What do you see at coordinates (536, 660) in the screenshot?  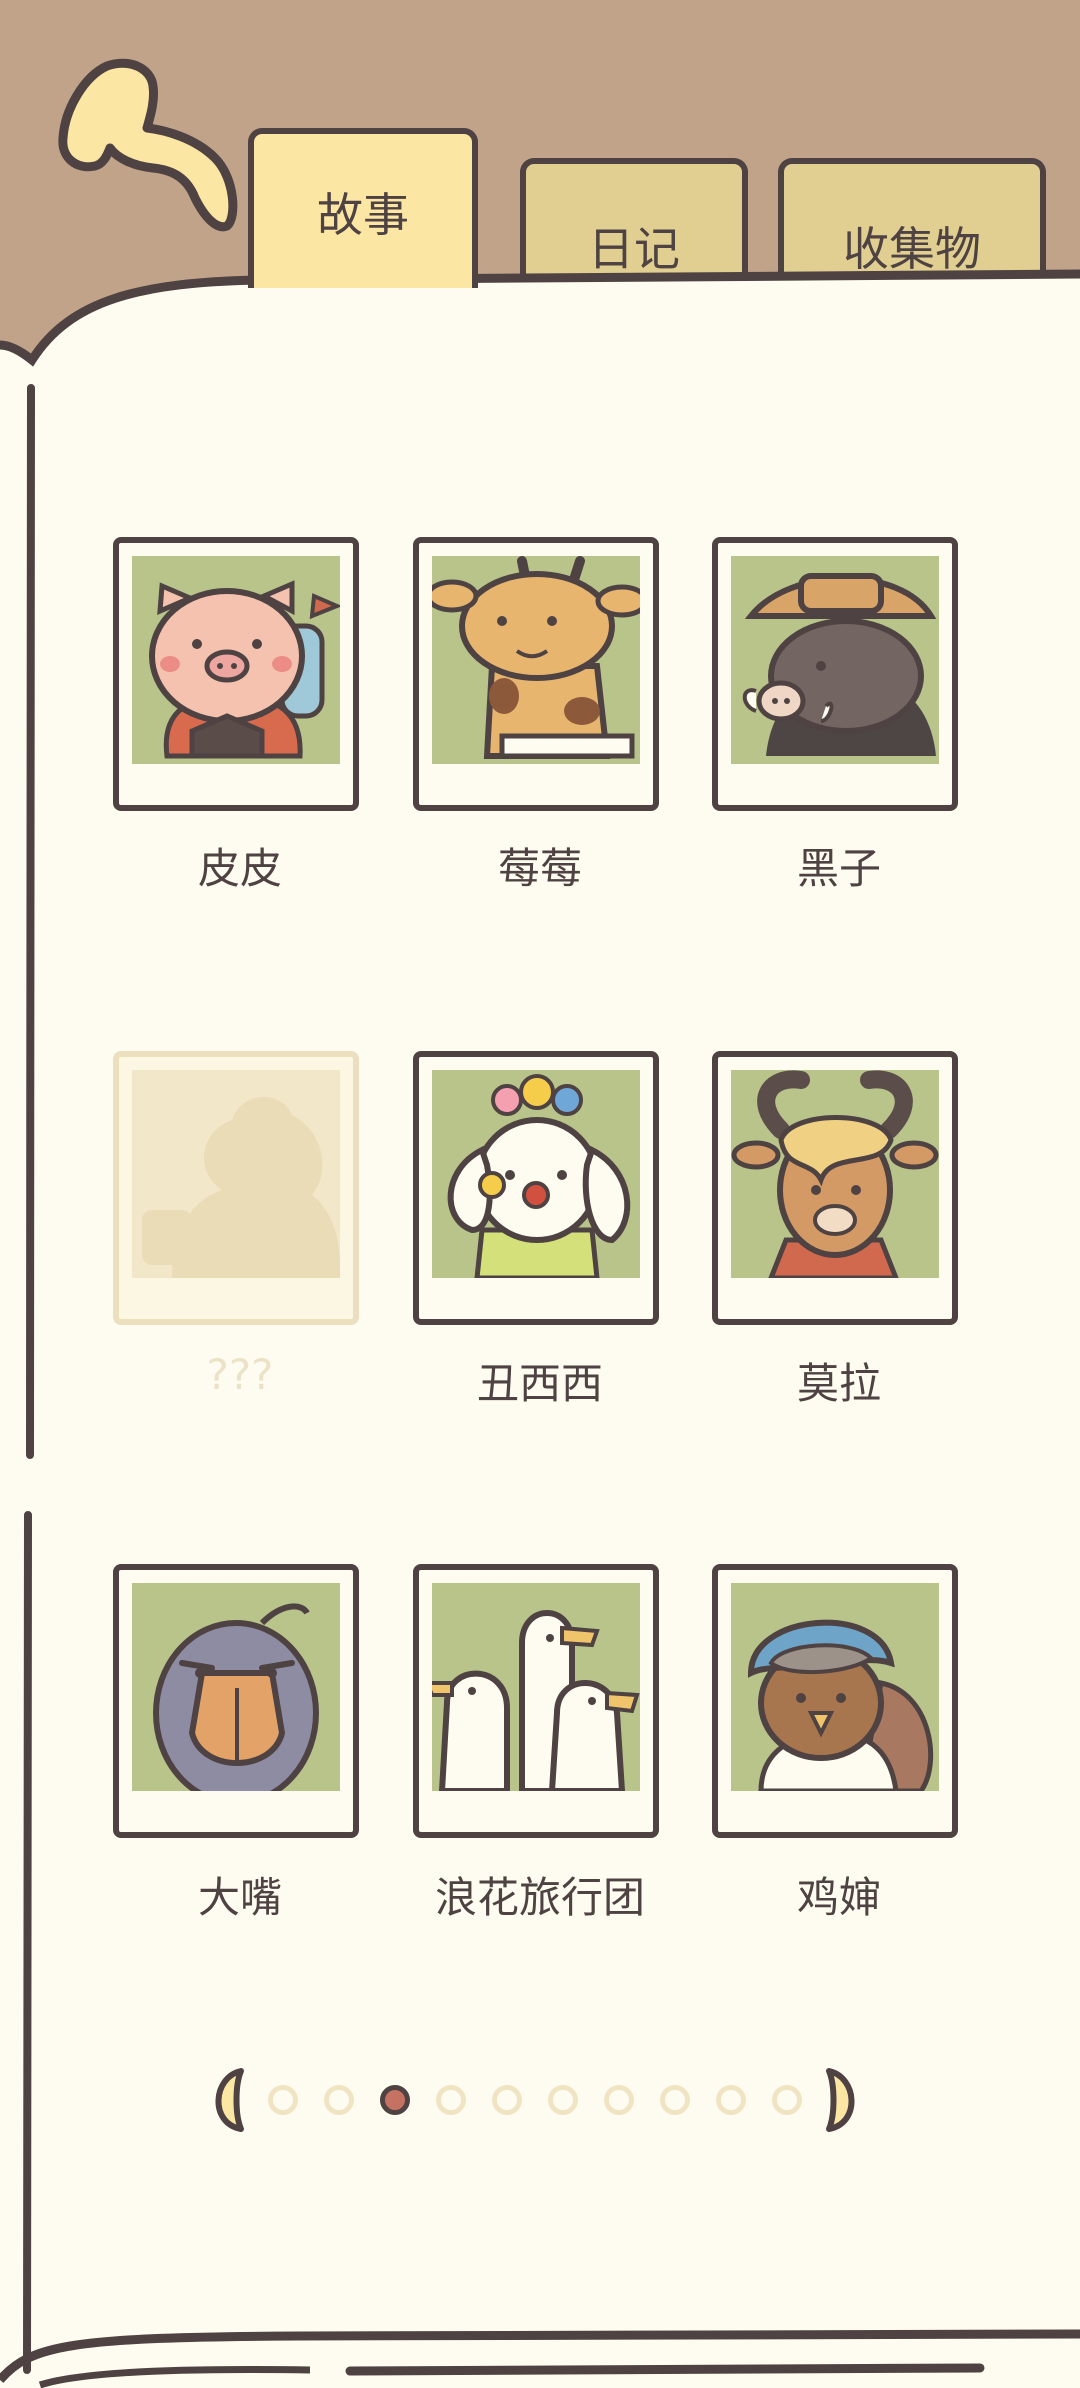 I see `giraffe-portrait` at bounding box center [536, 660].